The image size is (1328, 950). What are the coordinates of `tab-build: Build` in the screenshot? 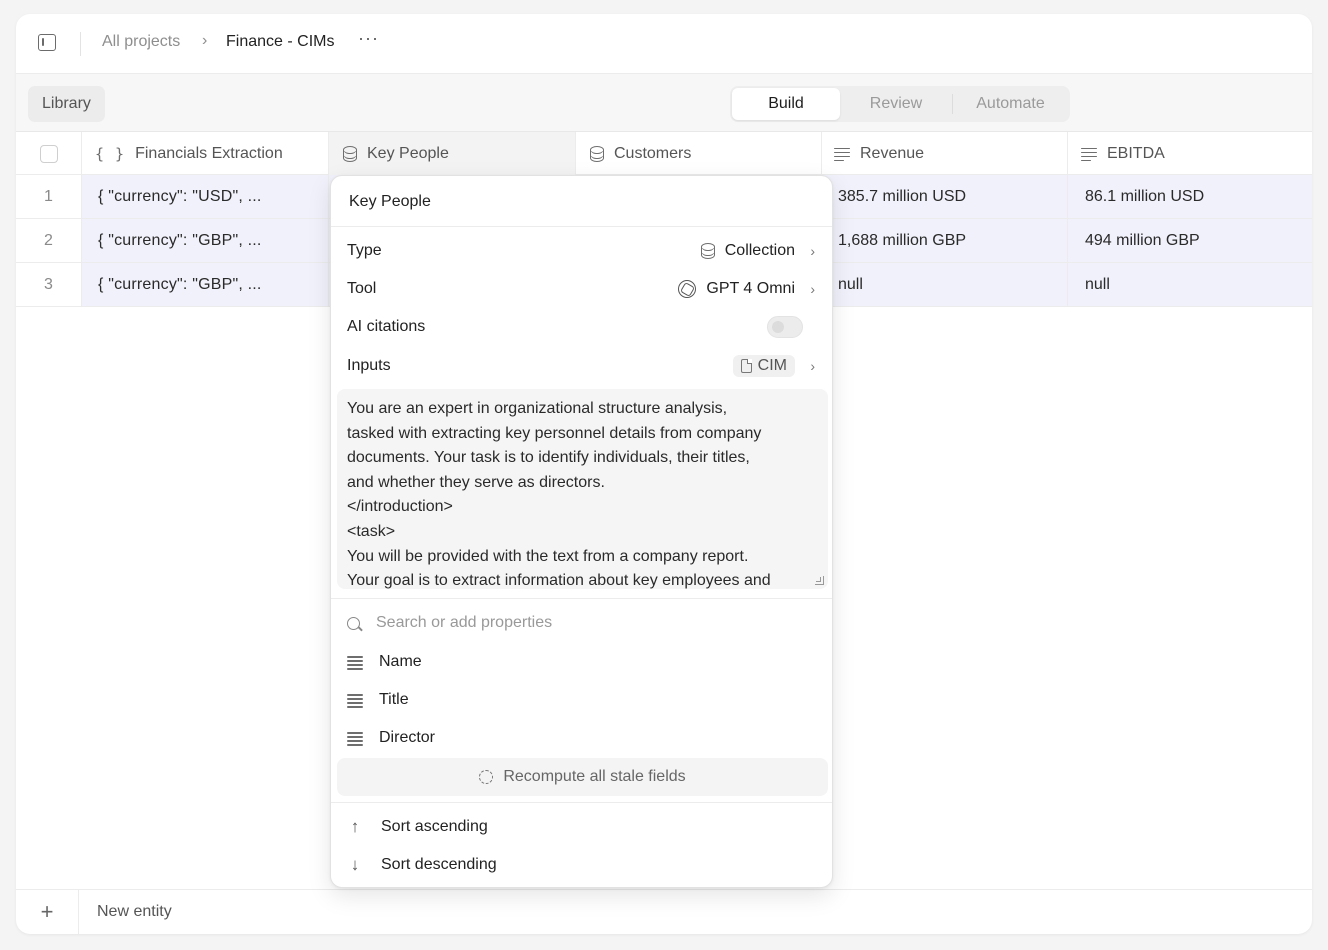 It's located at (786, 104).